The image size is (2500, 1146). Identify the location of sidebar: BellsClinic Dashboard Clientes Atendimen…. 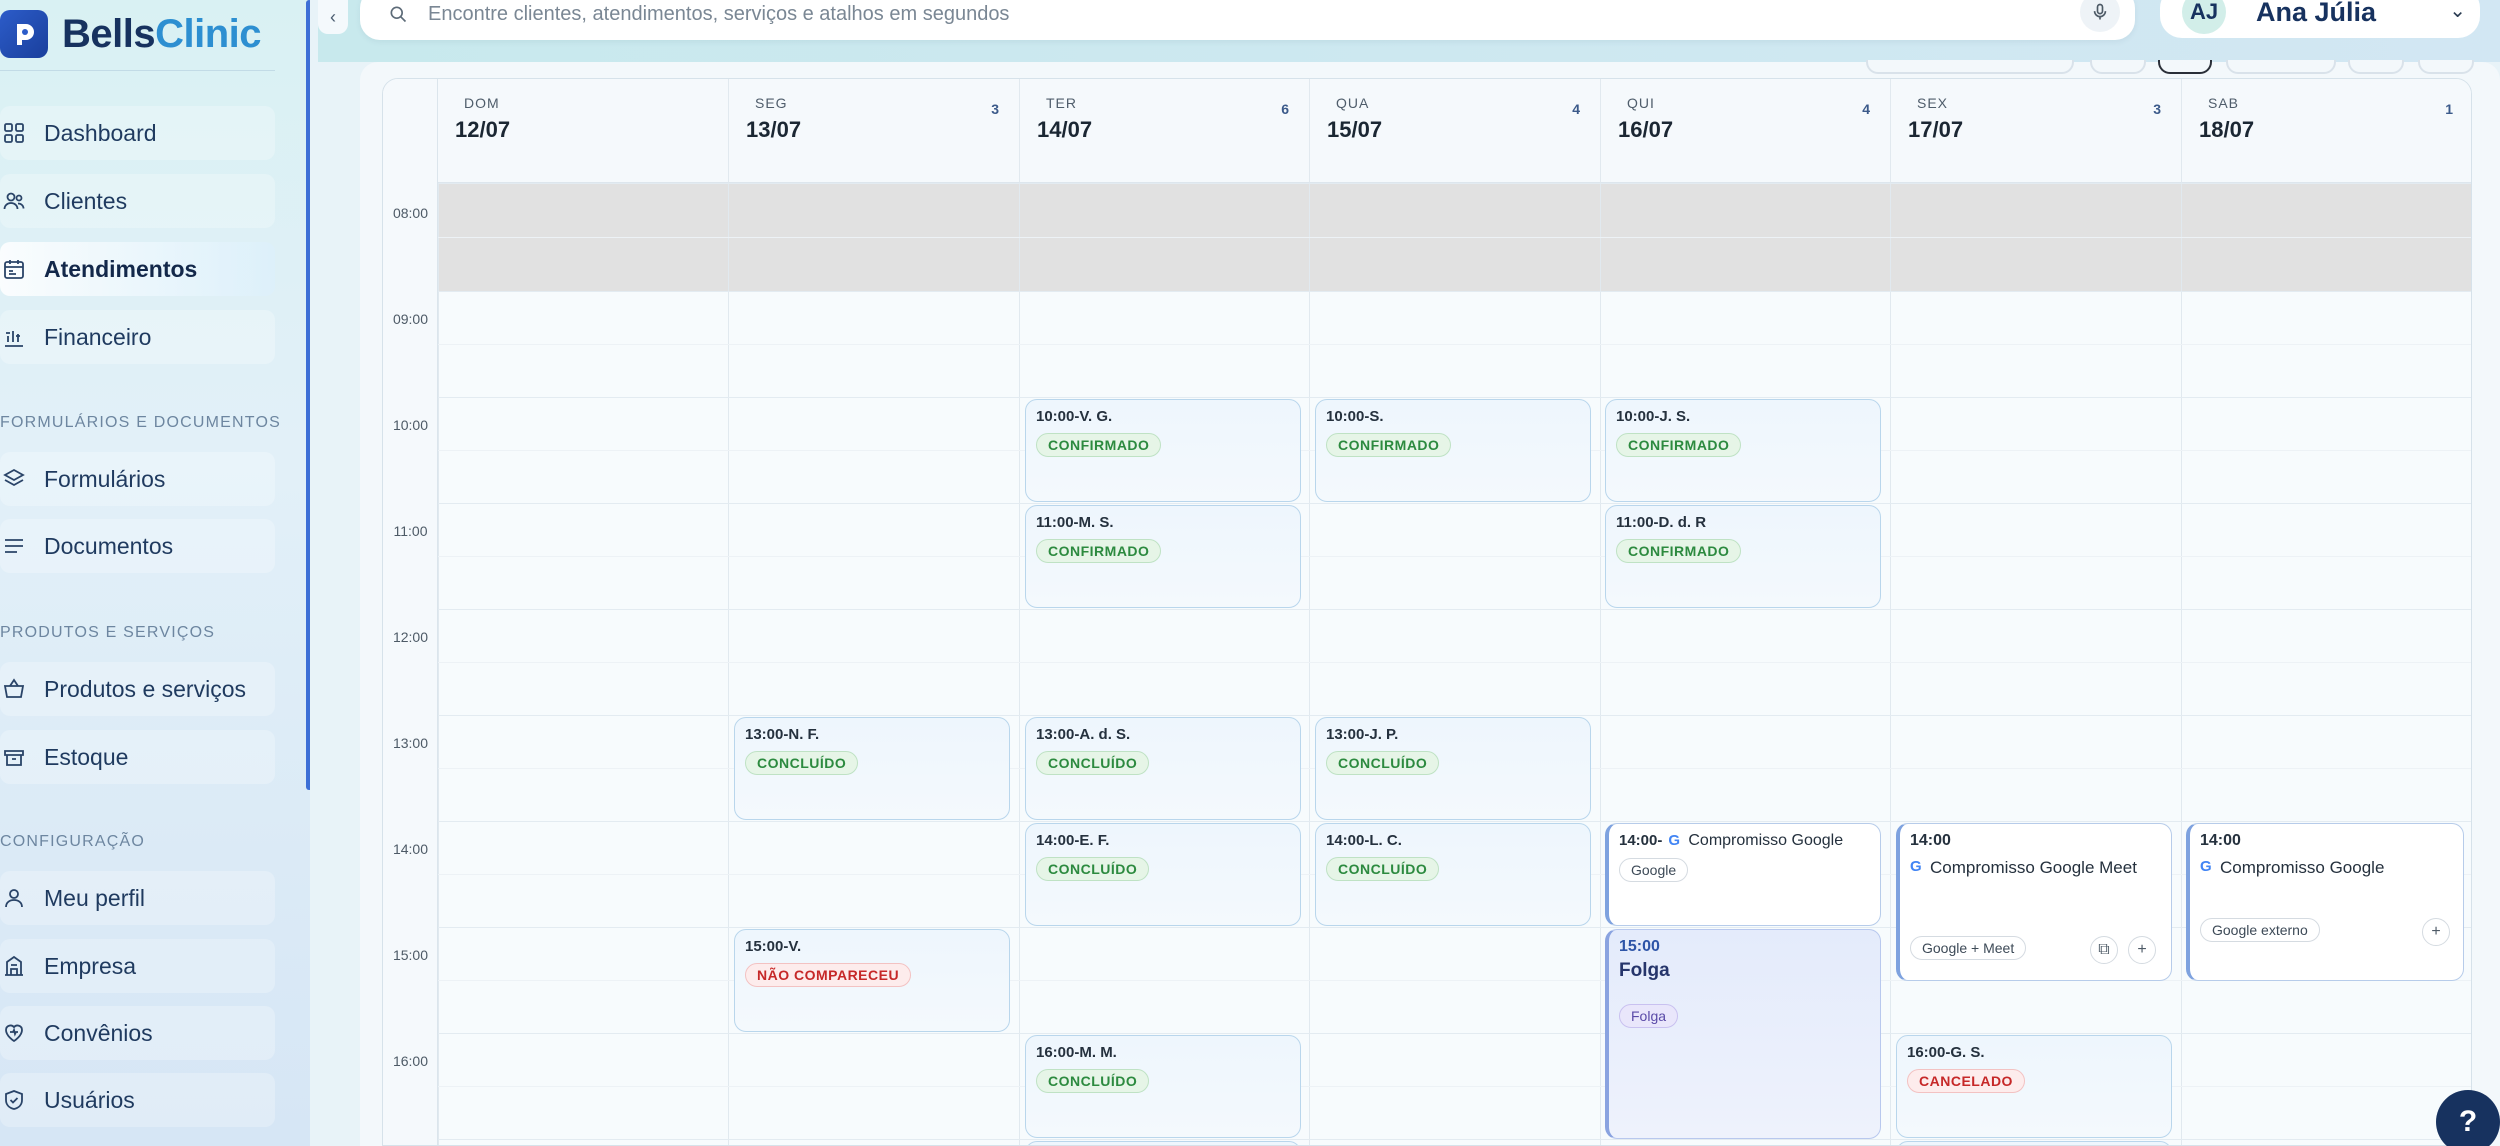
(155, 573).